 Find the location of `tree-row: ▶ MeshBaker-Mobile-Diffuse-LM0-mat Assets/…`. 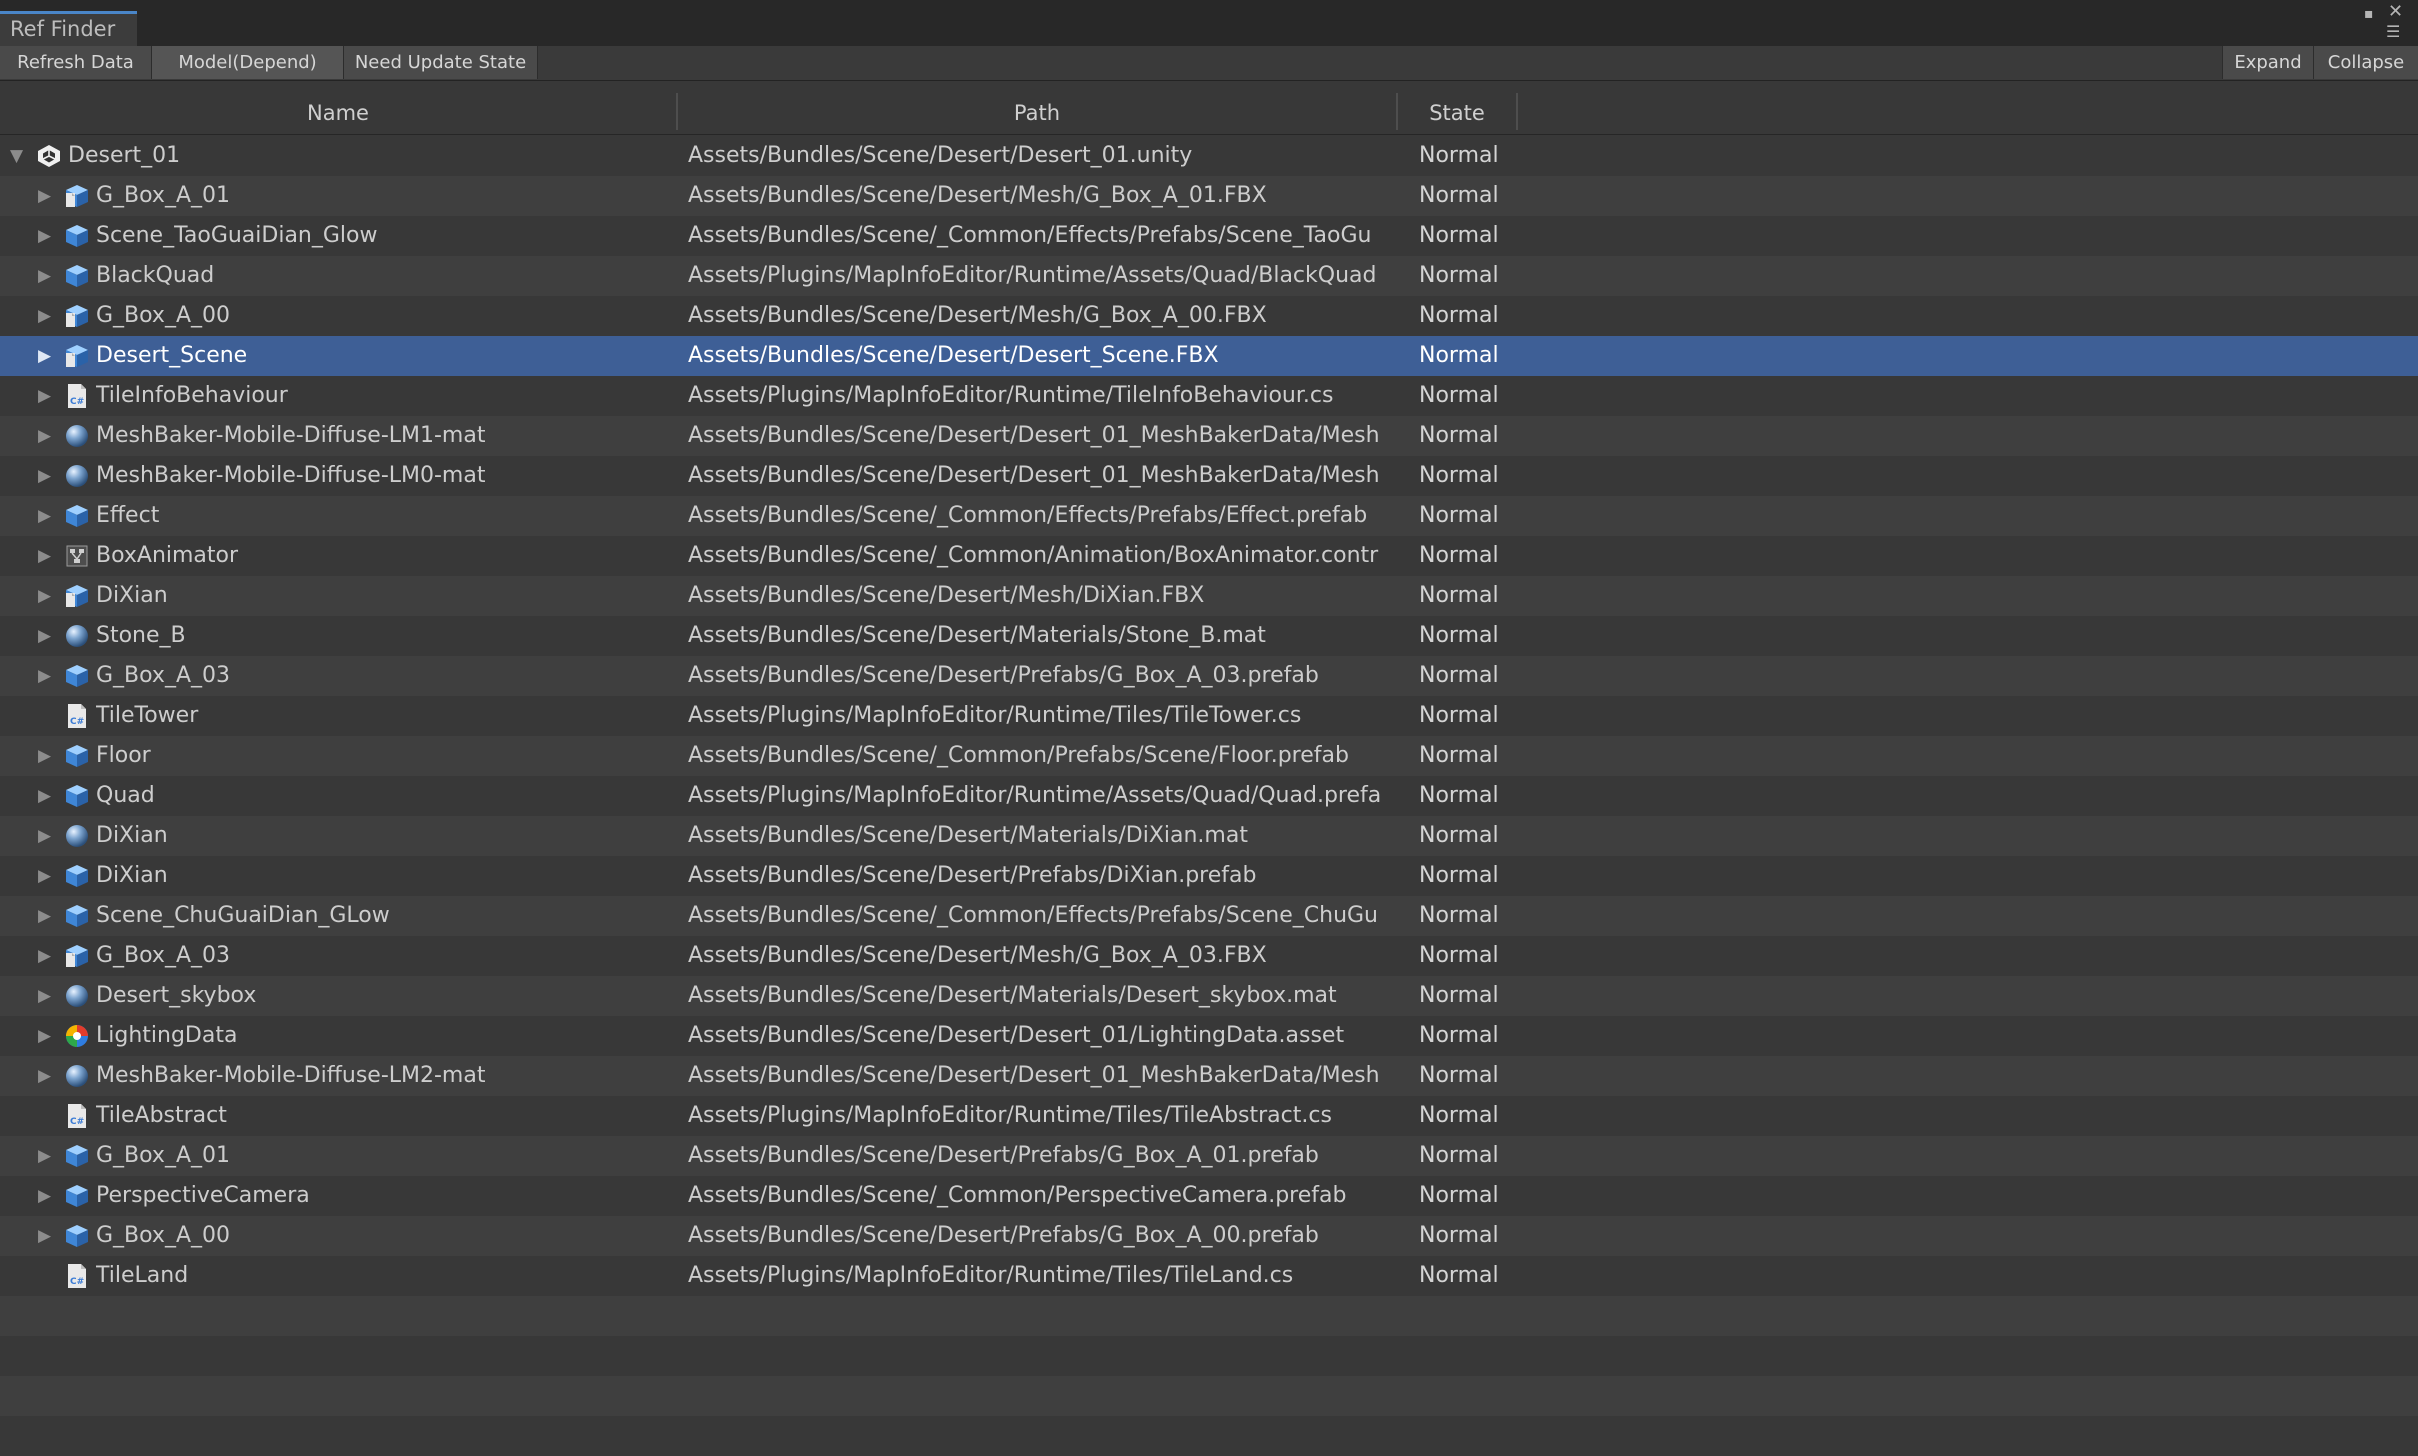

tree-row: ▶ MeshBaker-Mobile-Diffuse-LM0-mat Assets/… is located at coordinates (1209, 476).